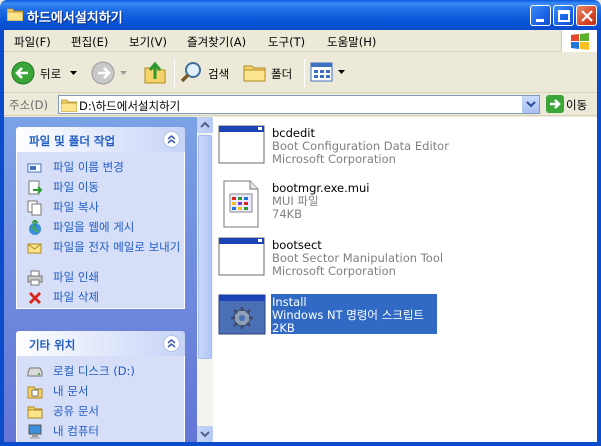 This screenshot has width=601, height=446. What do you see at coordinates (75, 18) in the screenshot?
I see `window-title: 하드에서설치하기` at bounding box center [75, 18].